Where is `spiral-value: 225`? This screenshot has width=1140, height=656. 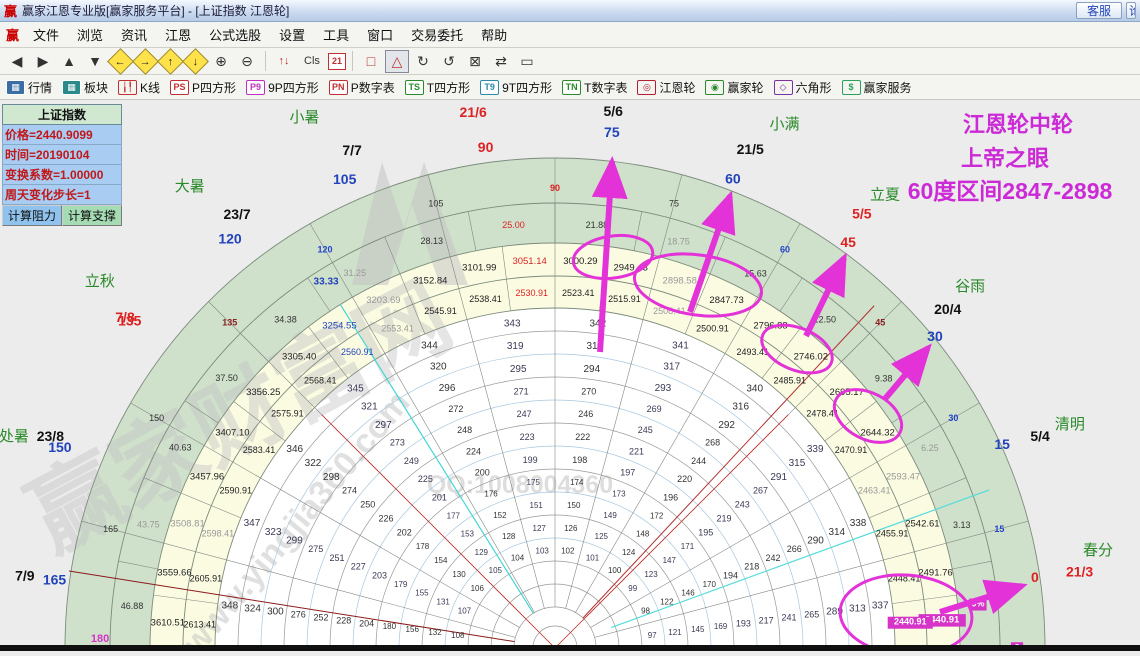 spiral-value: 225 is located at coordinates (425, 479).